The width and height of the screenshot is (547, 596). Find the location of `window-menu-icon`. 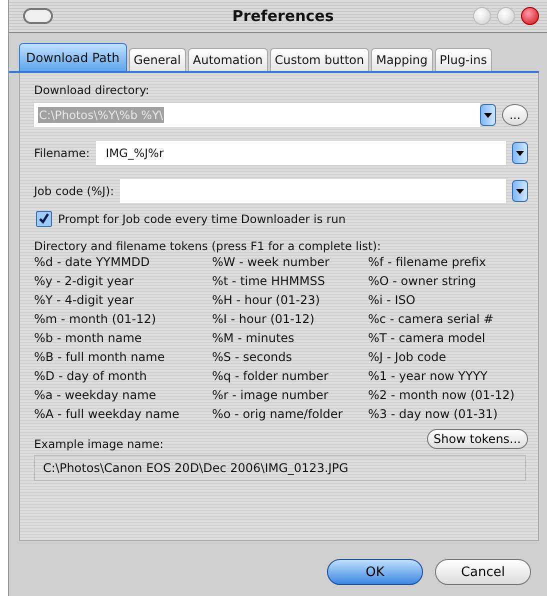

window-menu-icon is located at coordinates (38, 16).